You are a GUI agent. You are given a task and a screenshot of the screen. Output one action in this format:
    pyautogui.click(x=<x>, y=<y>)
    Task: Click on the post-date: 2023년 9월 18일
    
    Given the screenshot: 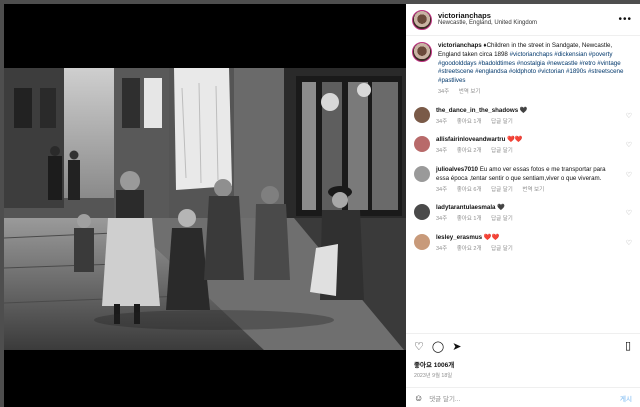 What is the action you would take?
    pyautogui.click(x=433, y=376)
    